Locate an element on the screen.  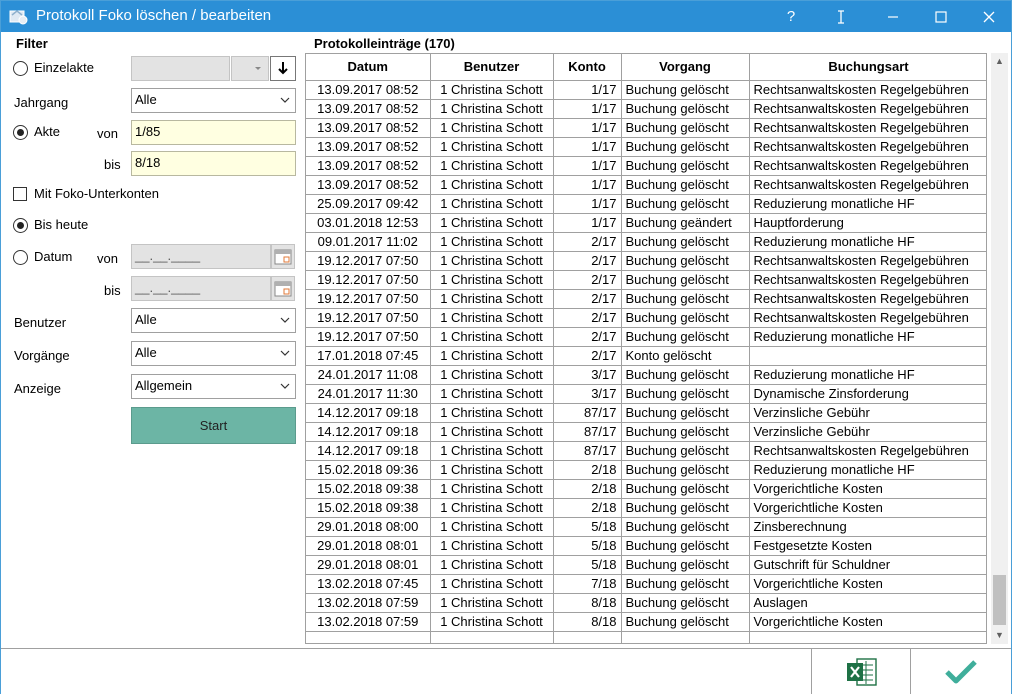
cell-vorgang: Konto gelöscht is located at coordinates (685, 356).